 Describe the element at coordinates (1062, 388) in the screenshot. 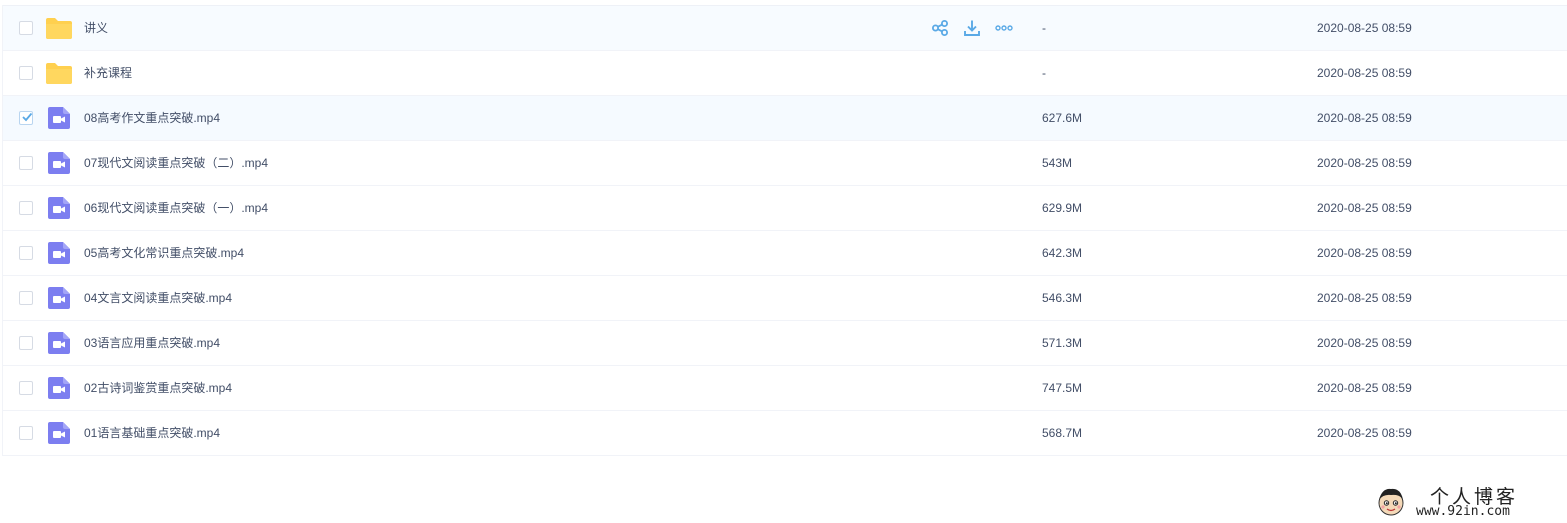

I see `file-size: 747.5M` at that location.